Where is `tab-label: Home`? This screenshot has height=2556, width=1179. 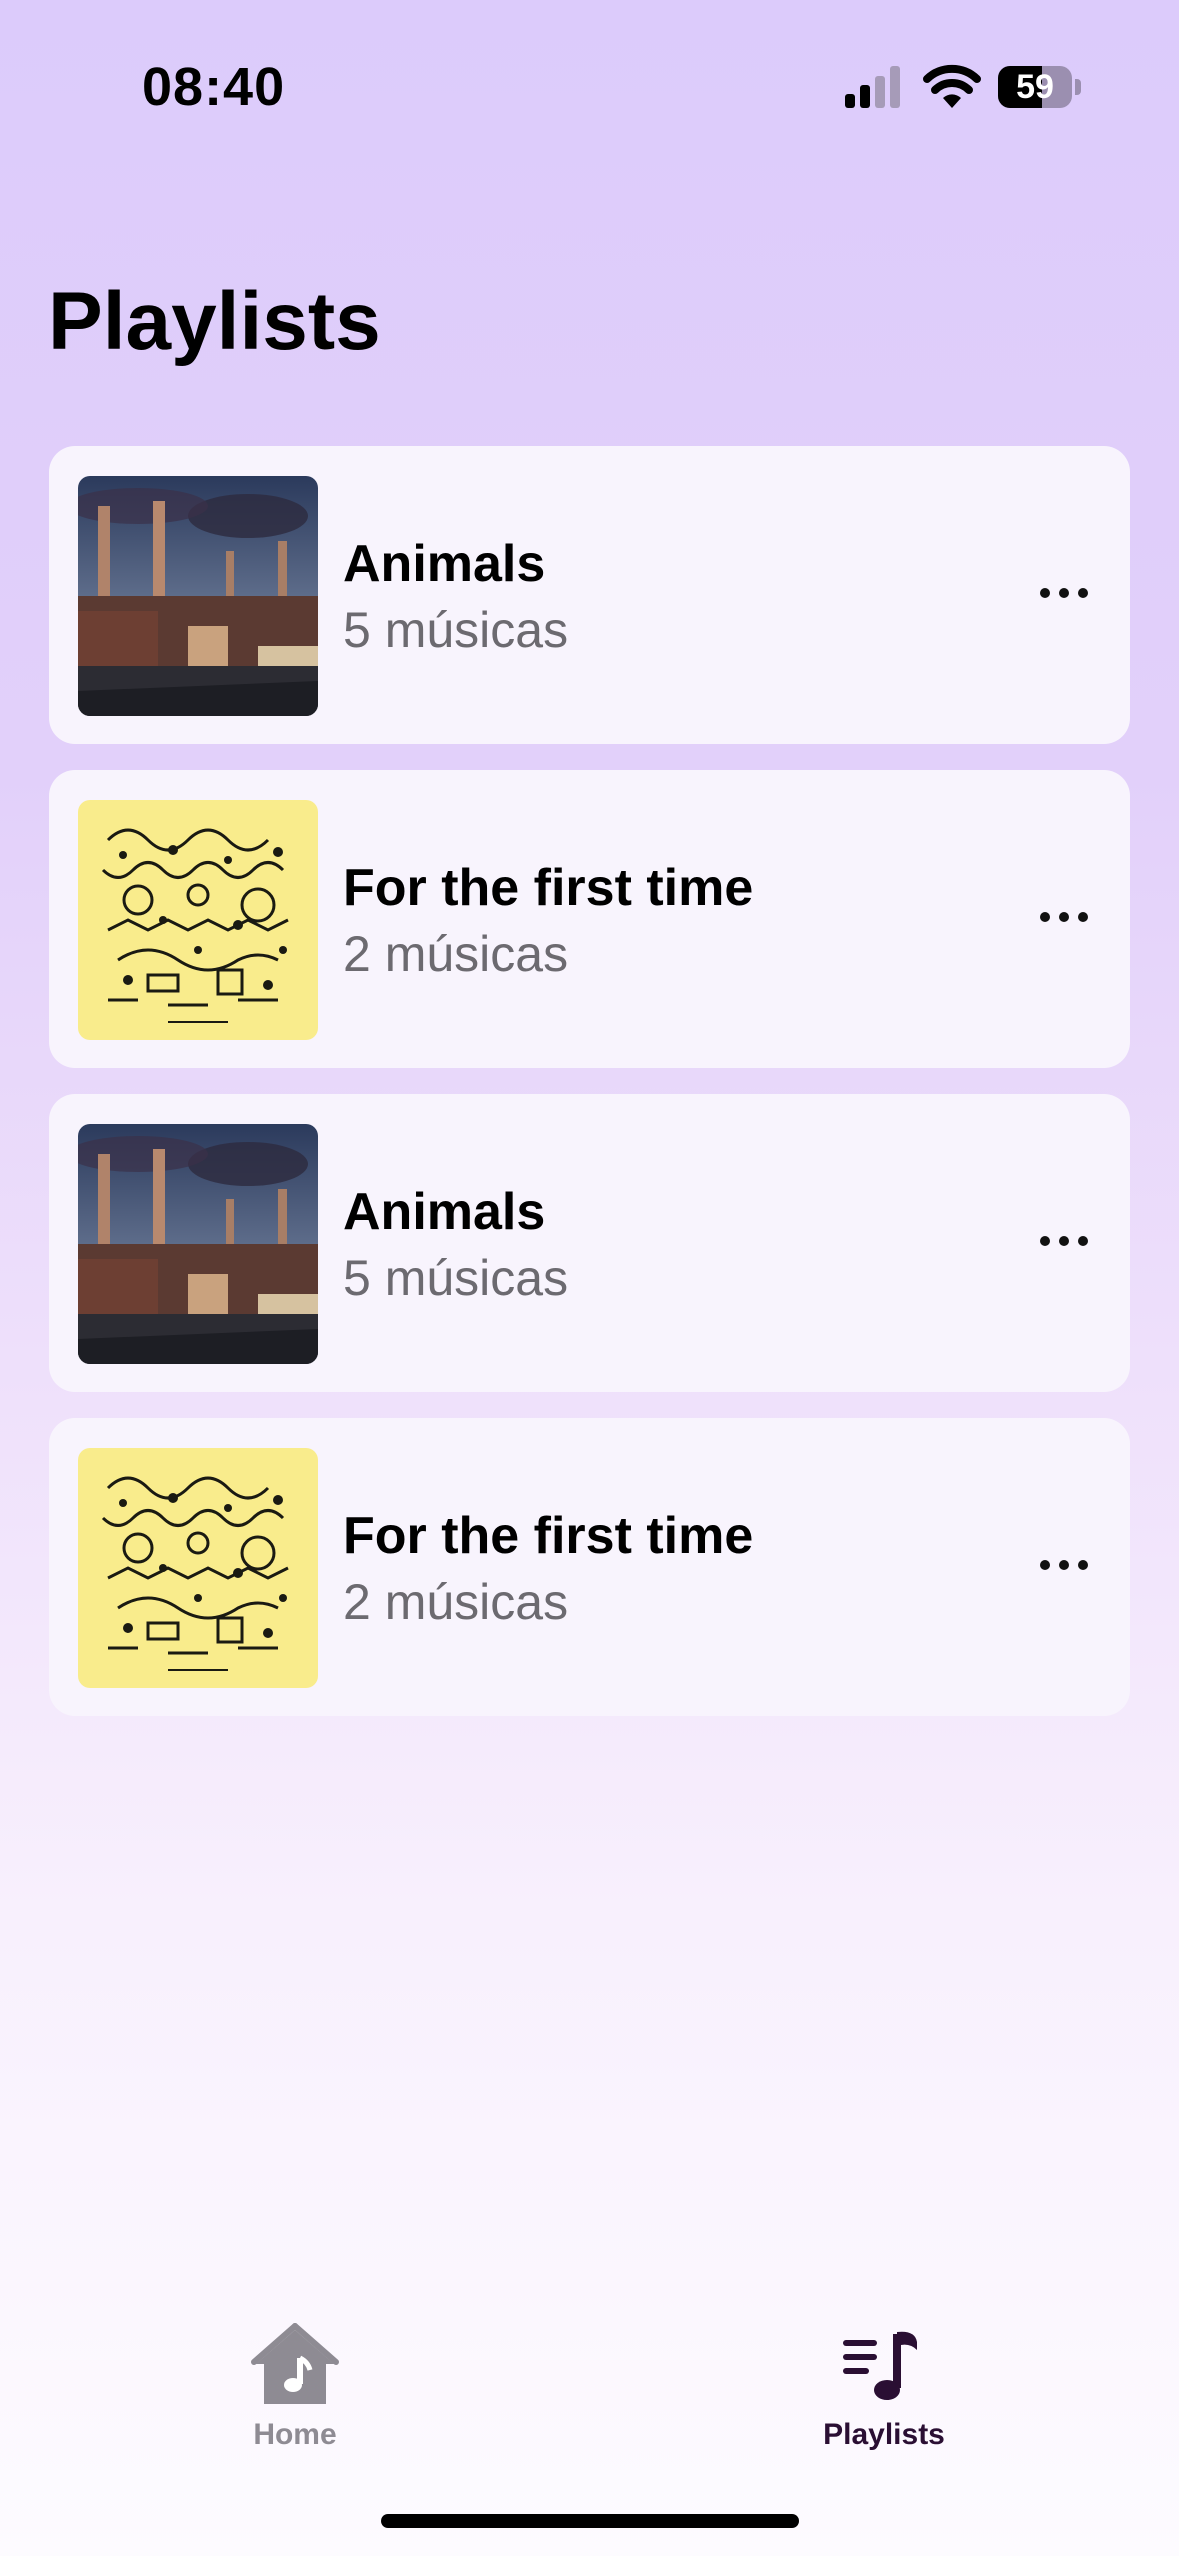 tab-label: Home is located at coordinates (295, 2434).